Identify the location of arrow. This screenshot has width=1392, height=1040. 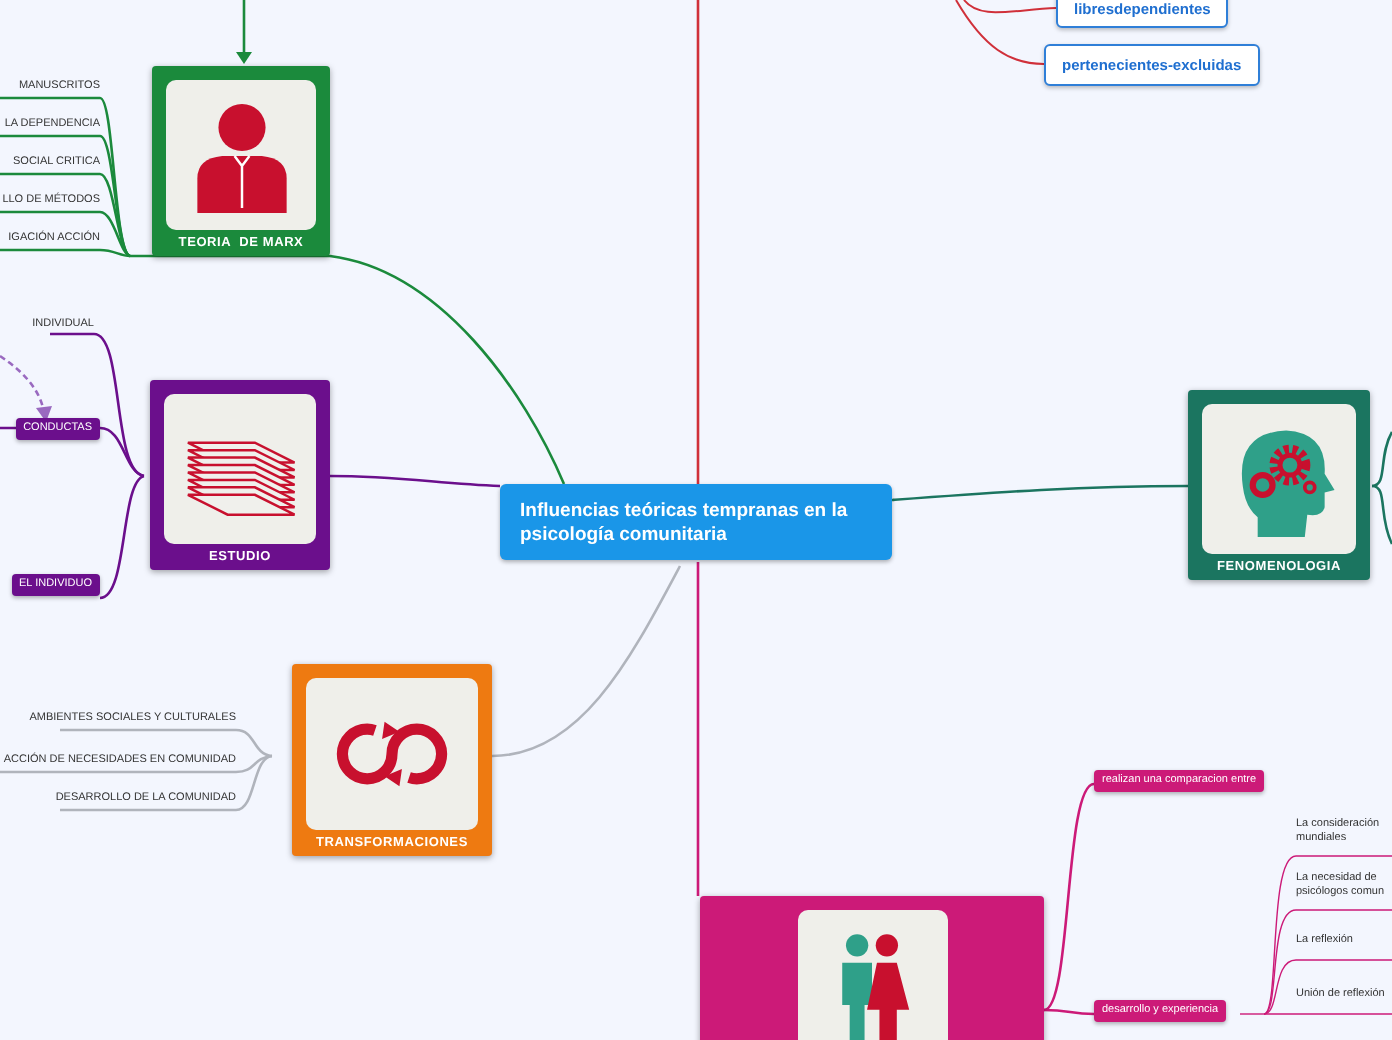
(244, 32).